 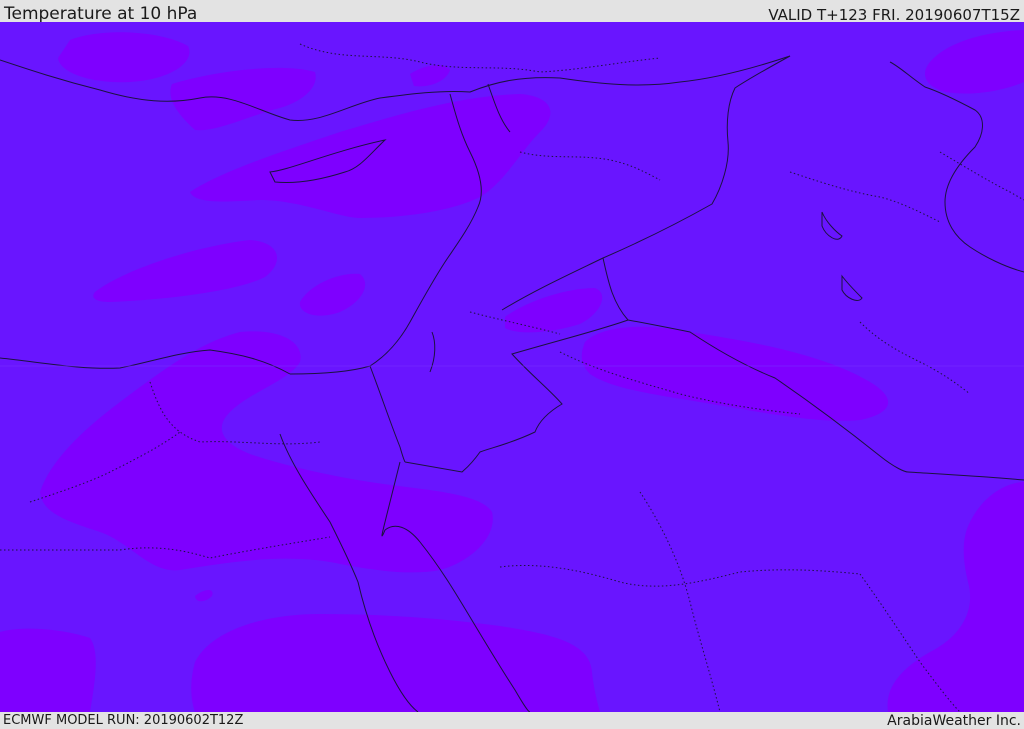 I want to click on brand-label: ArabiaWeather Inc., so click(x=954, y=721).